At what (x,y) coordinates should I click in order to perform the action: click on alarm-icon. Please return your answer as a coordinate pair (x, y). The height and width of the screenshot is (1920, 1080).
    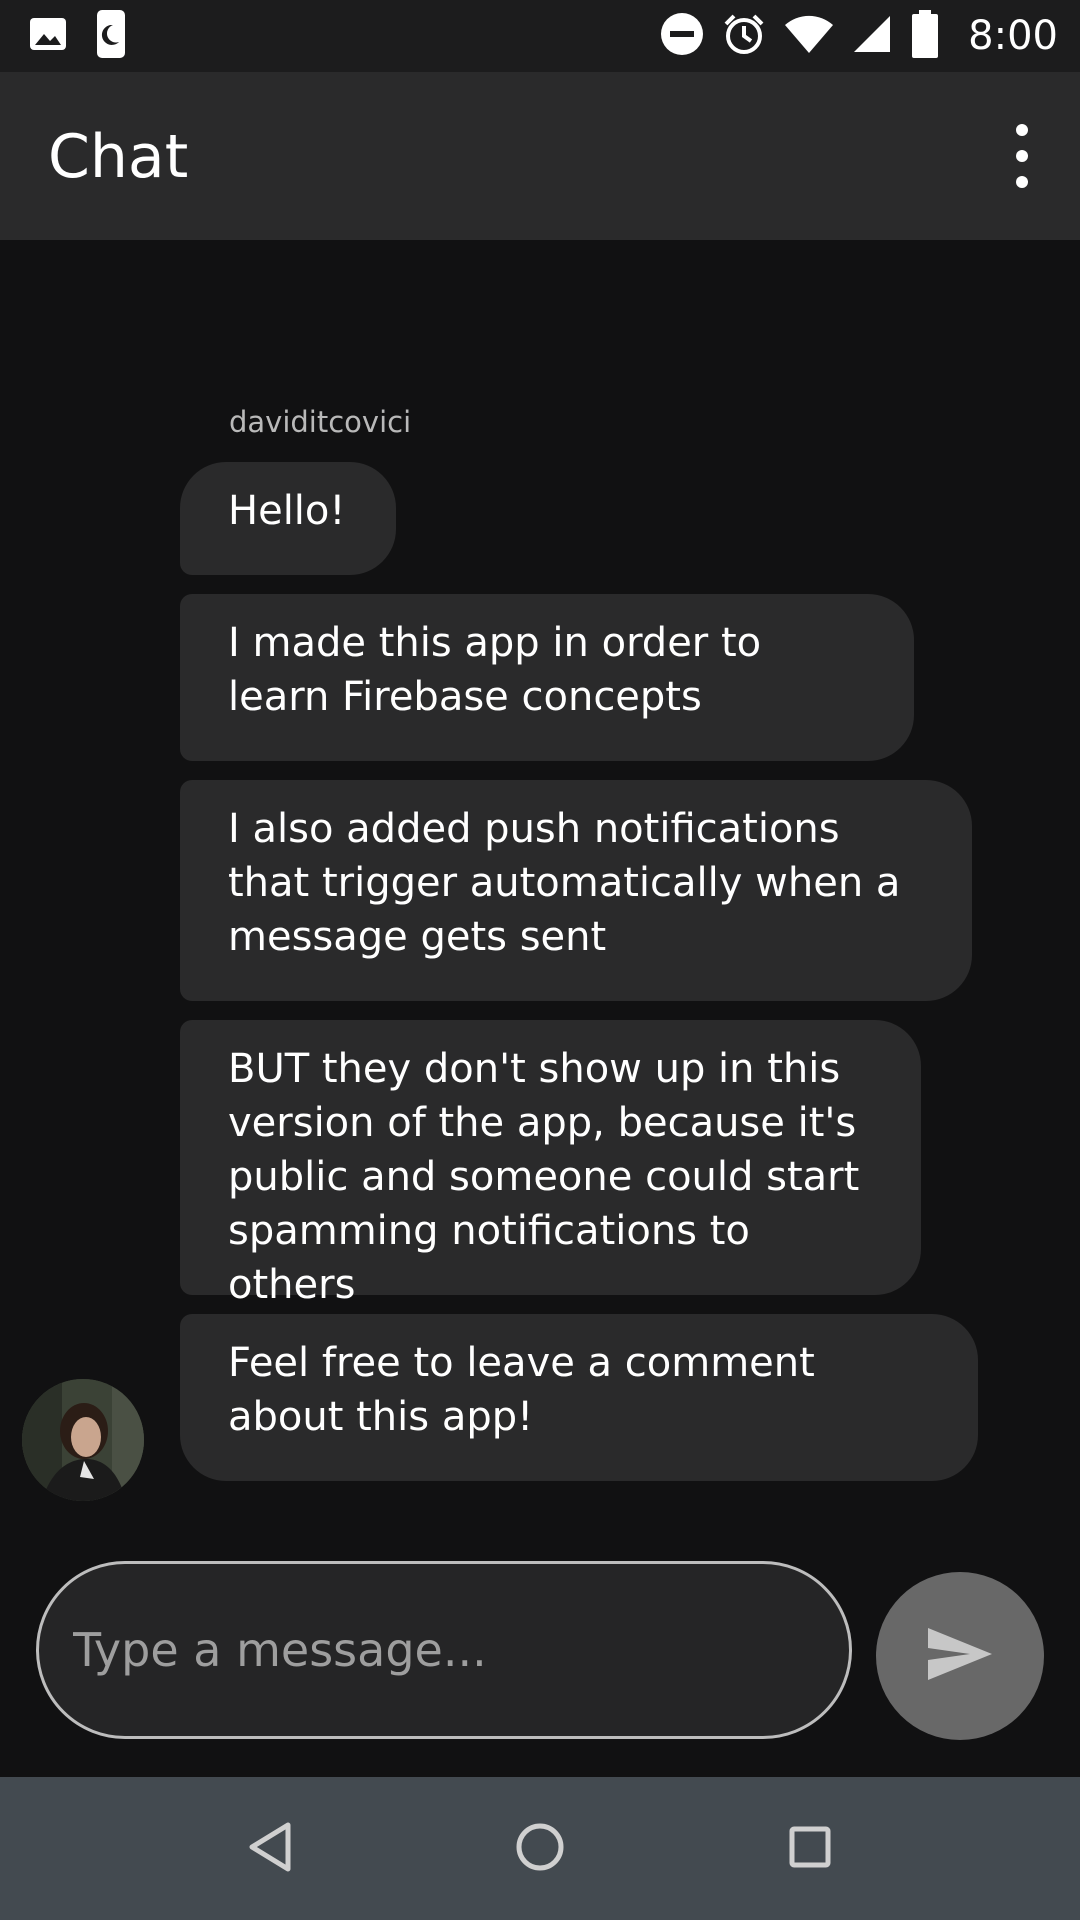
    Looking at the image, I should click on (744, 36).